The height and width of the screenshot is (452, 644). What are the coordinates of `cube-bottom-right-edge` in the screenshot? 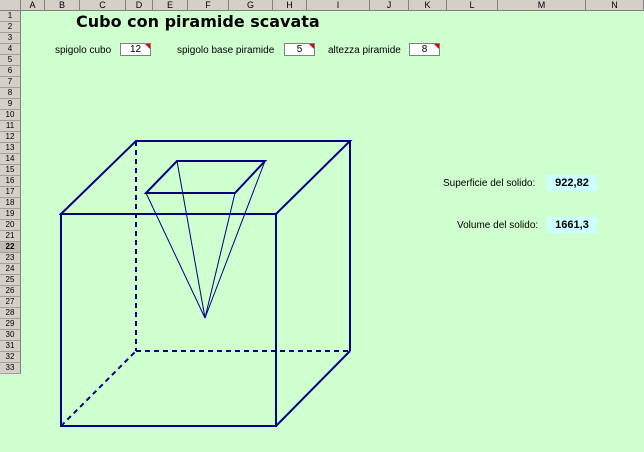 It's located at (313, 388).